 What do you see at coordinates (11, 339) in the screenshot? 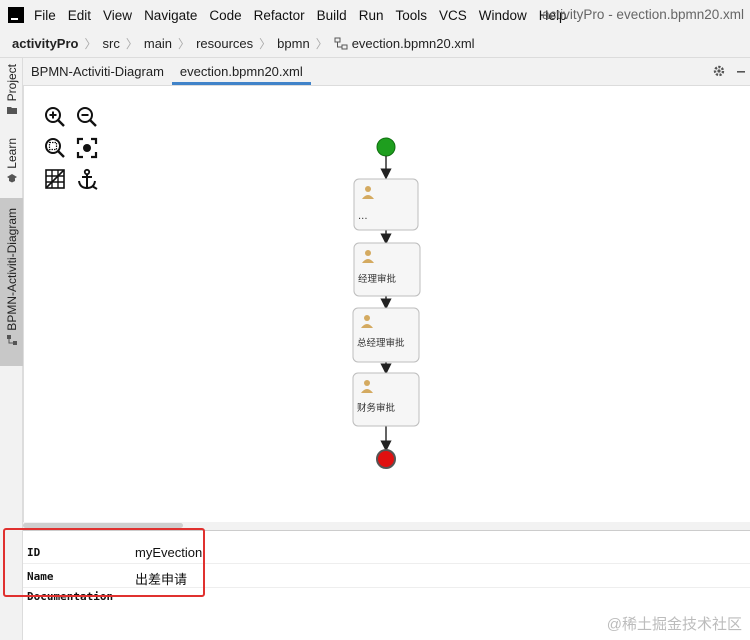
I see `diagram-icon` at bounding box center [11, 339].